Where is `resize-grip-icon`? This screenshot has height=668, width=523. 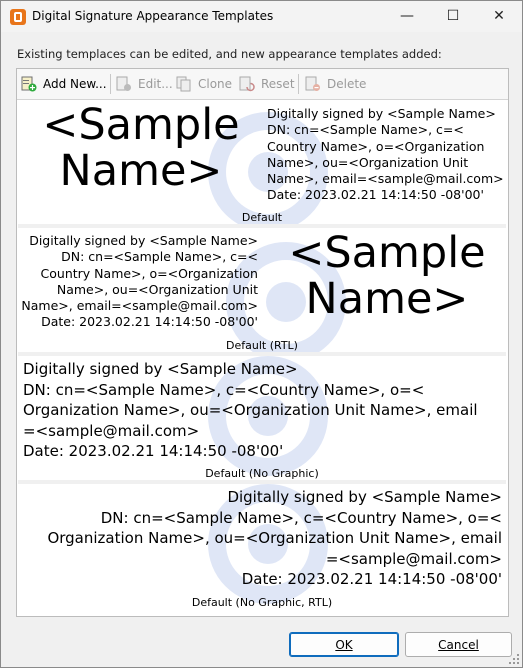 resize-grip-icon is located at coordinates (514, 659).